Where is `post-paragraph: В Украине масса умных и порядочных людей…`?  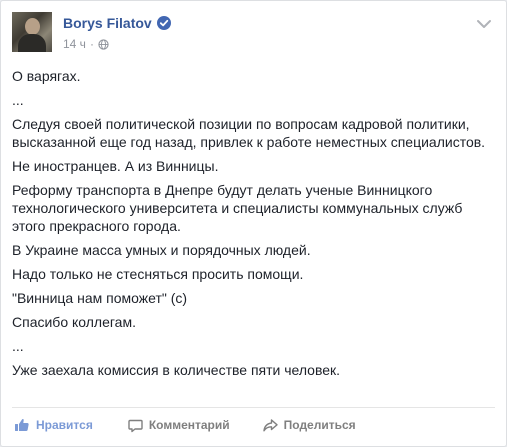 post-paragraph: В Украине масса умных и порядочных людей… is located at coordinates (161, 250).